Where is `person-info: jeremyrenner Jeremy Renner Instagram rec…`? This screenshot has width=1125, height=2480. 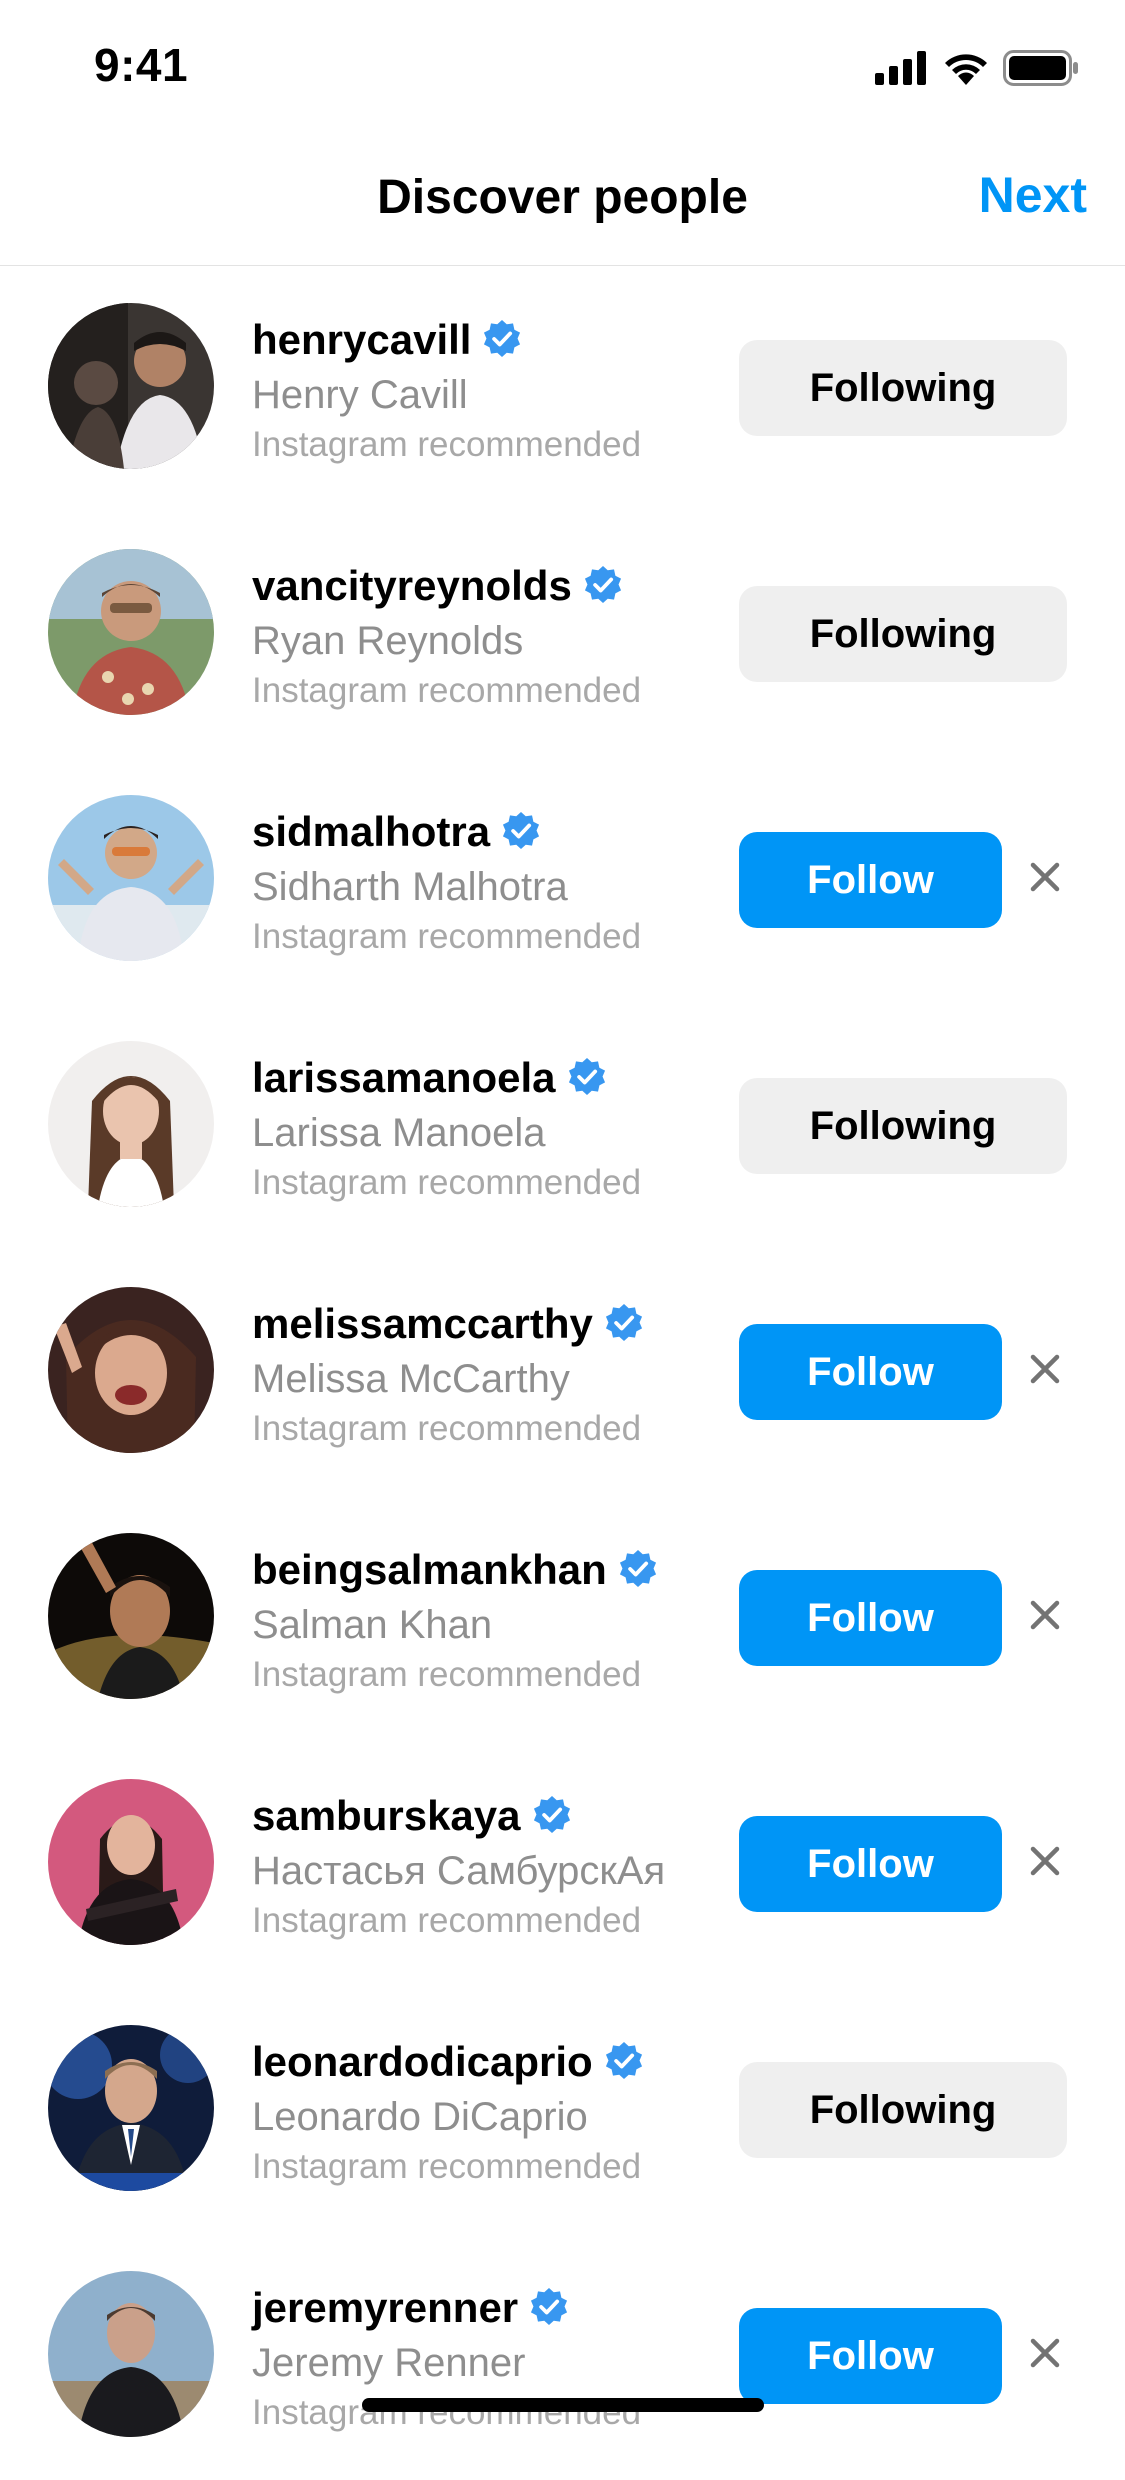
person-info: jeremyrenner Jeremy Renner Instagram rec… is located at coordinates (487, 2359).